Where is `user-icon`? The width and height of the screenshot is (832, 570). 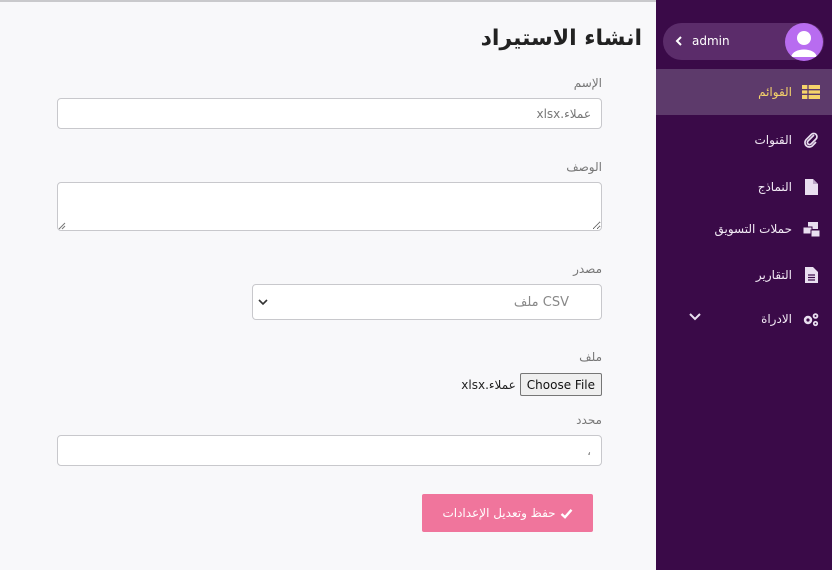
user-icon is located at coordinates (804, 44).